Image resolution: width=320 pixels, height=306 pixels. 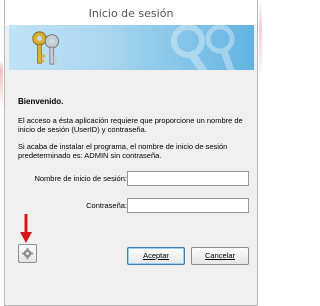 What do you see at coordinates (188, 205) in the screenshot?
I see `password-input` at bounding box center [188, 205].